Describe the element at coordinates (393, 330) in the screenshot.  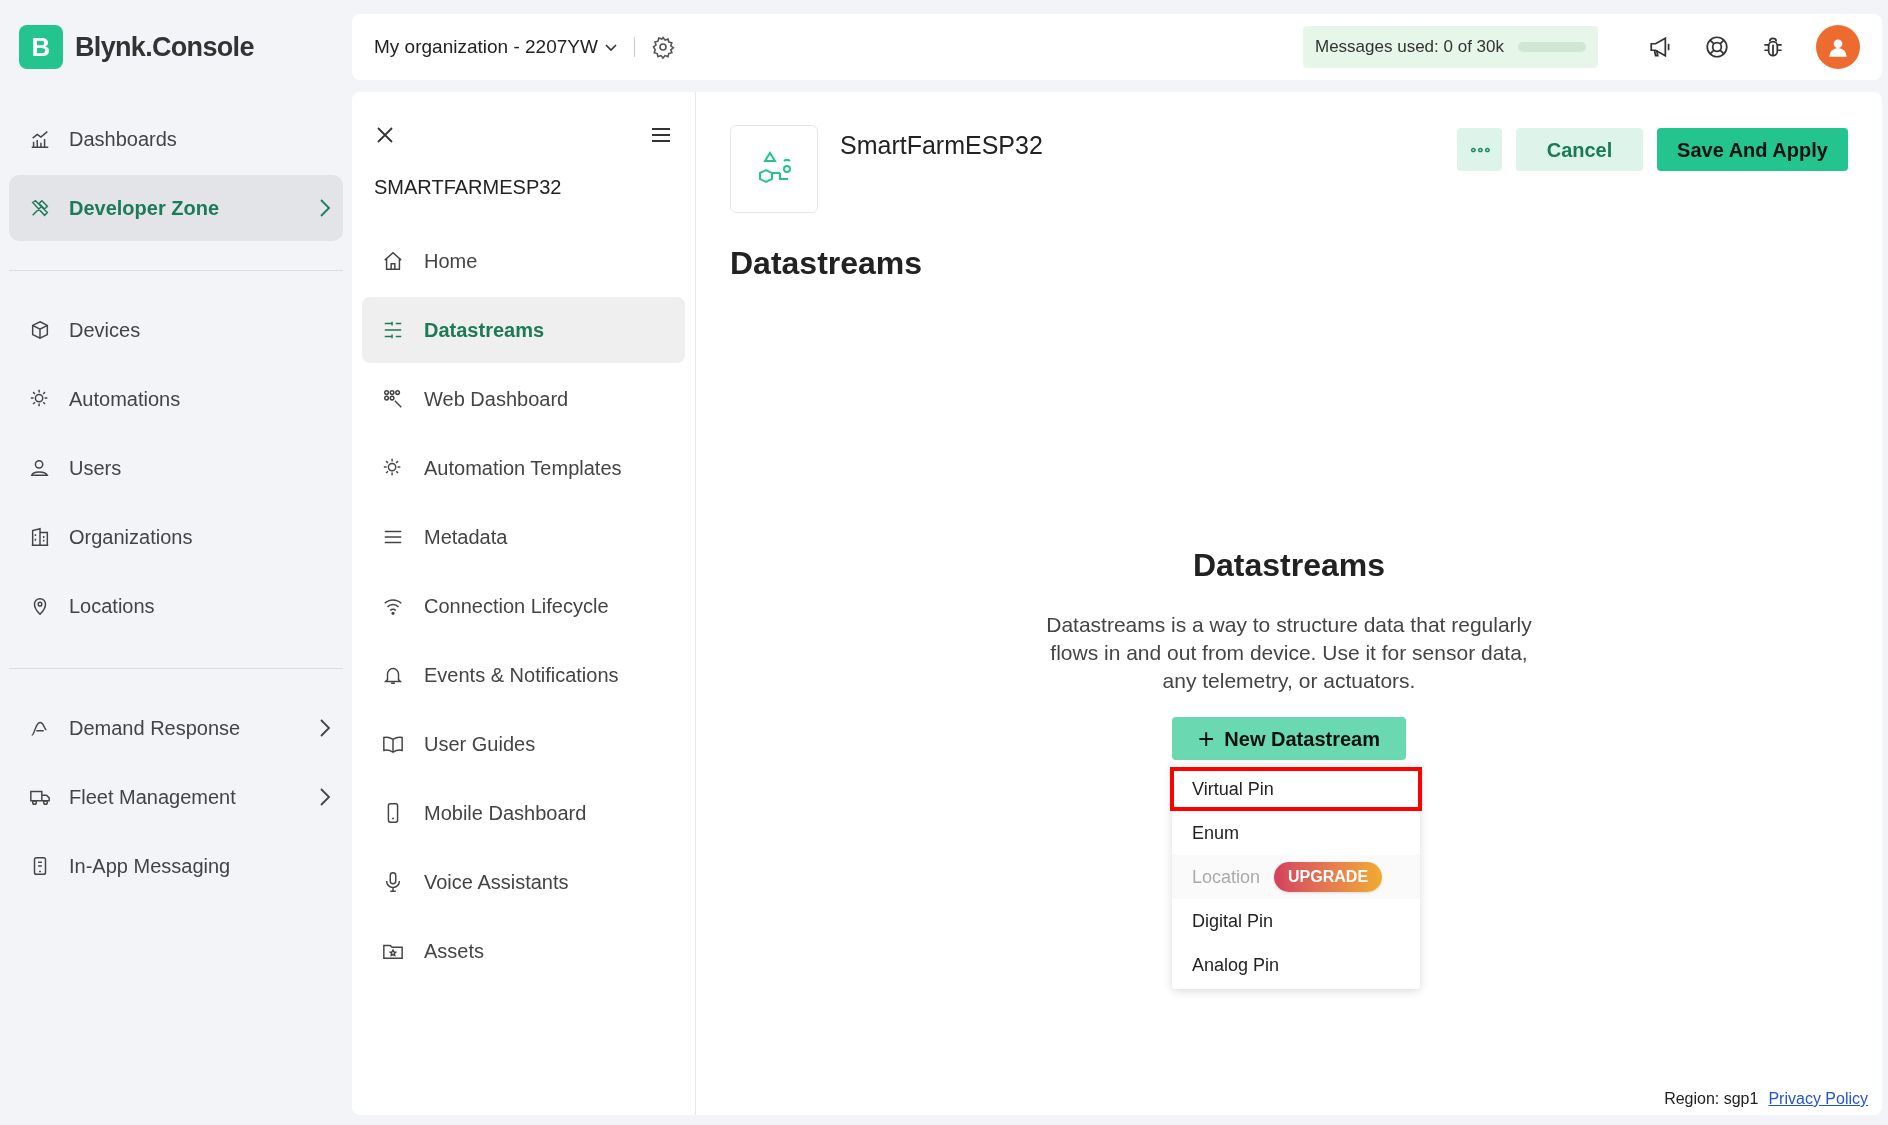
I see `sliders-icon` at that location.